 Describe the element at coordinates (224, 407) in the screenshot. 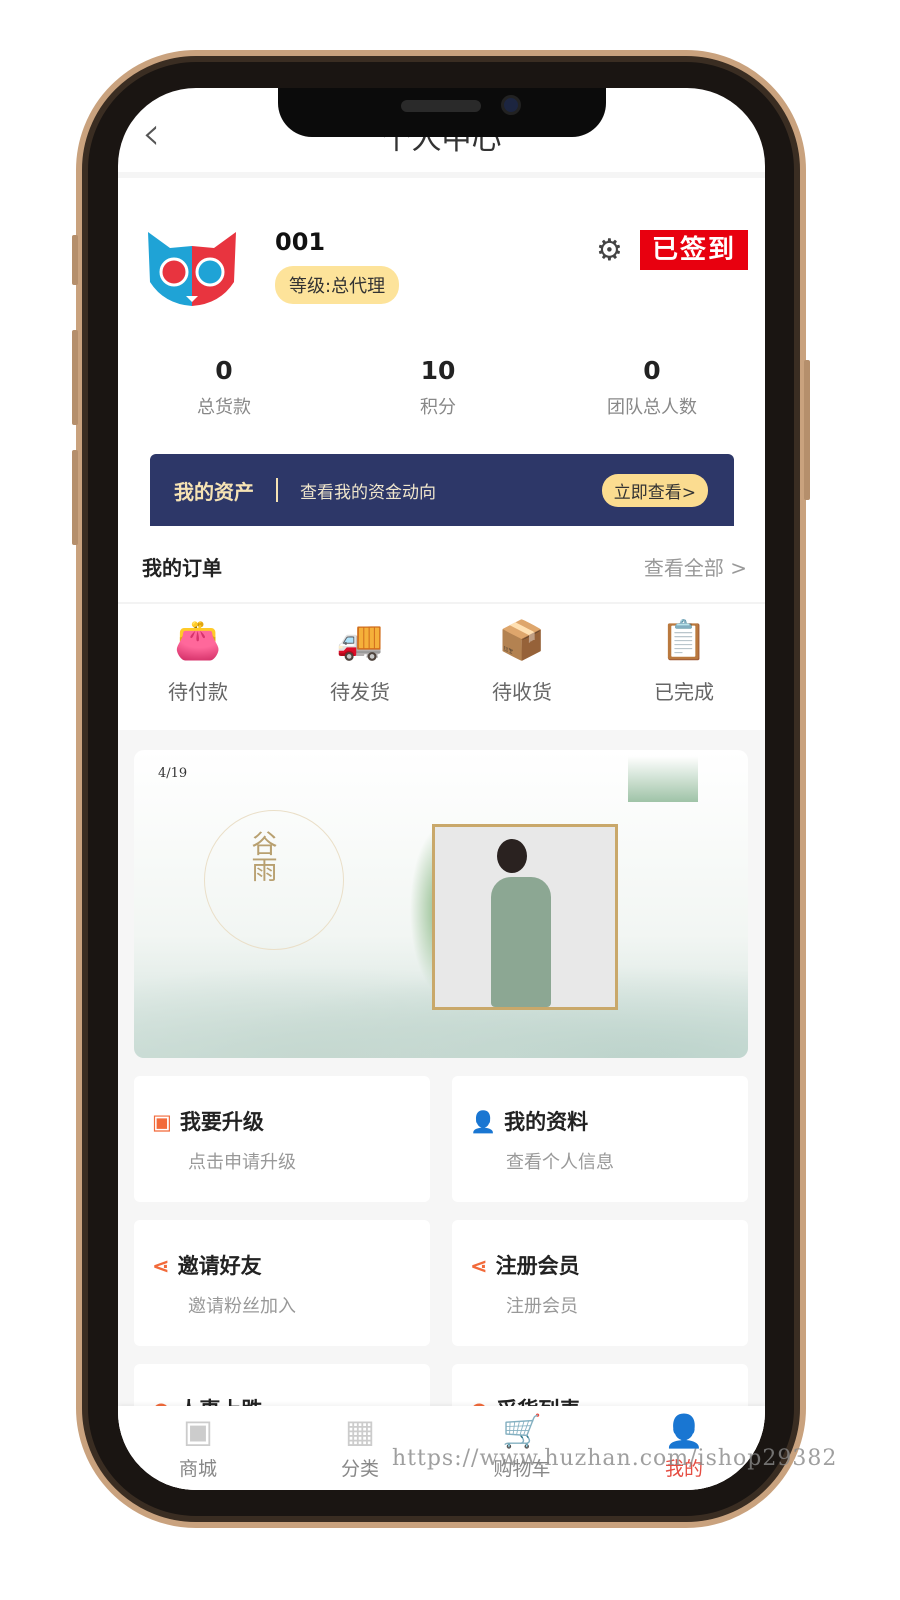

I see `stat-label: 总货款` at that location.